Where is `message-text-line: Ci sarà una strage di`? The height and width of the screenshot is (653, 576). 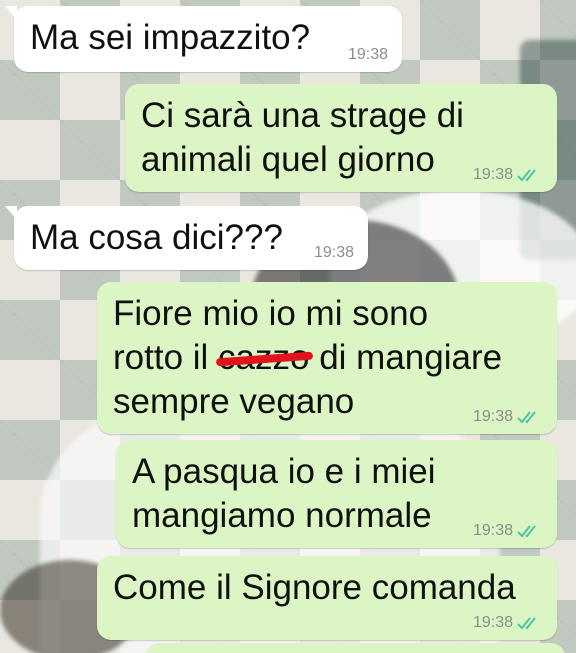
message-text-line: Ci sarà una strage di is located at coordinates (302, 115).